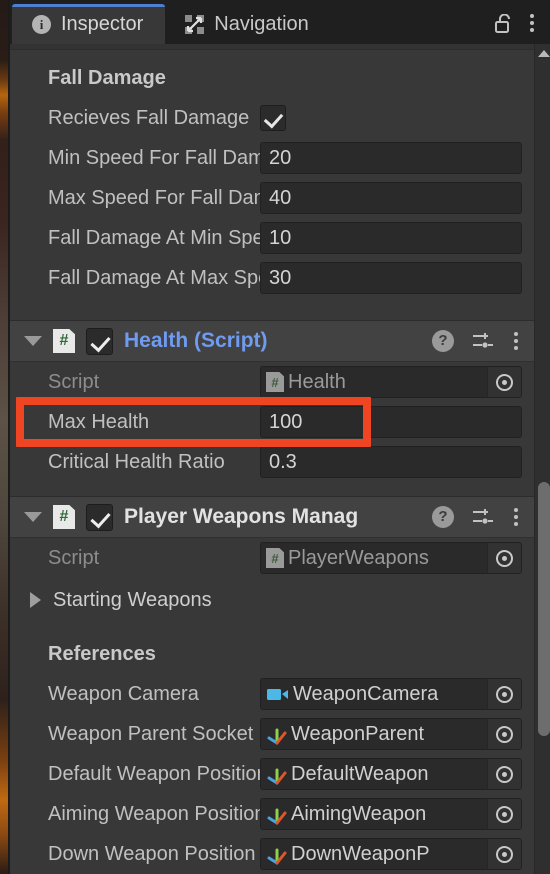  What do you see at coordinates (272, 78) in the screenshot?
I see `fall-damage-header-row: Fall Damage` at bounding box center [272, 78].